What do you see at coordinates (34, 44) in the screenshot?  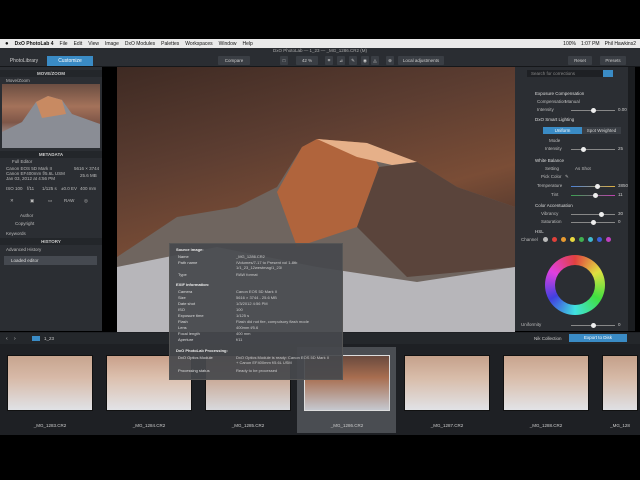 I see `menu-app: DxO PhotoLab 4` at bounding box center [34, 44].